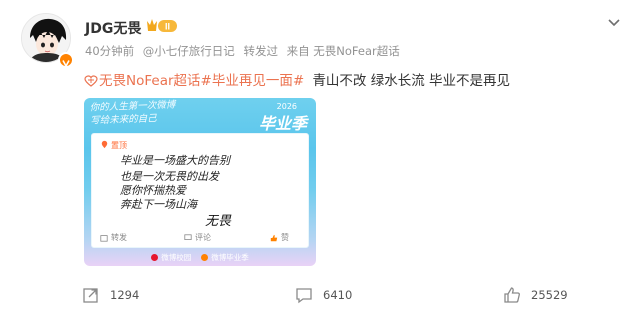 This screenshot has width=641, height=317. What do you see at coordinates (167, 26) in the screenshot?
I see `level-badge-text: II` at bounding box center [167, 26].